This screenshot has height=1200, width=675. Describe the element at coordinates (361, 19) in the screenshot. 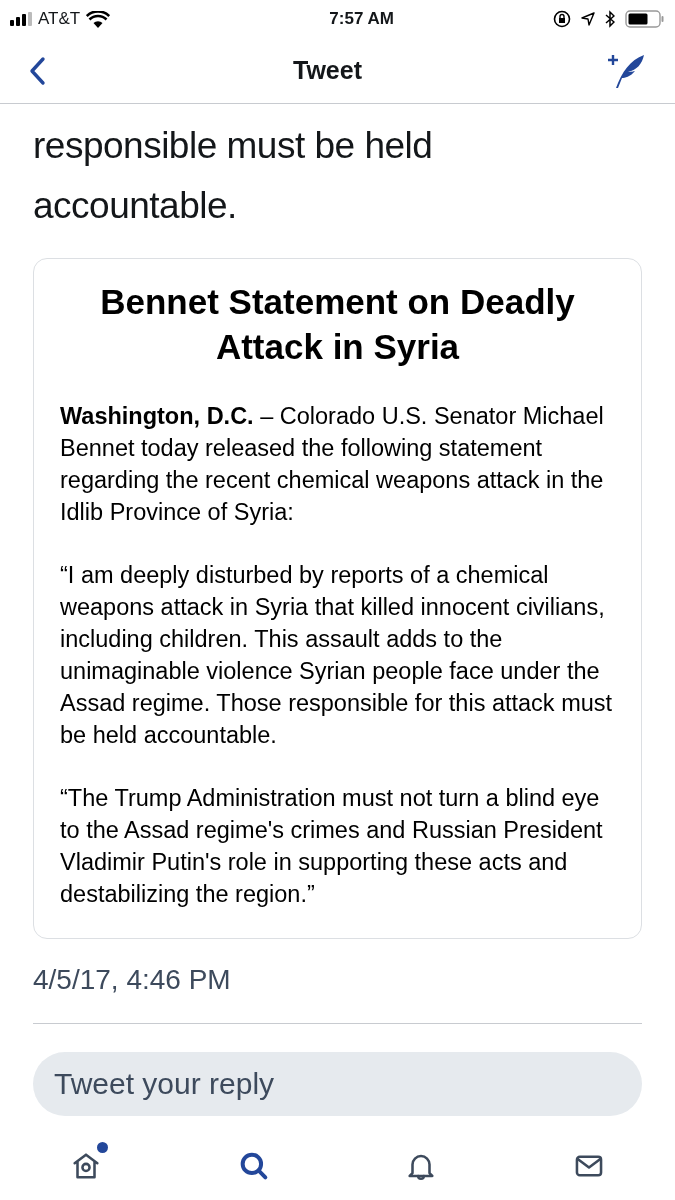

I see `clock-time: 7:57 AM` at that location.